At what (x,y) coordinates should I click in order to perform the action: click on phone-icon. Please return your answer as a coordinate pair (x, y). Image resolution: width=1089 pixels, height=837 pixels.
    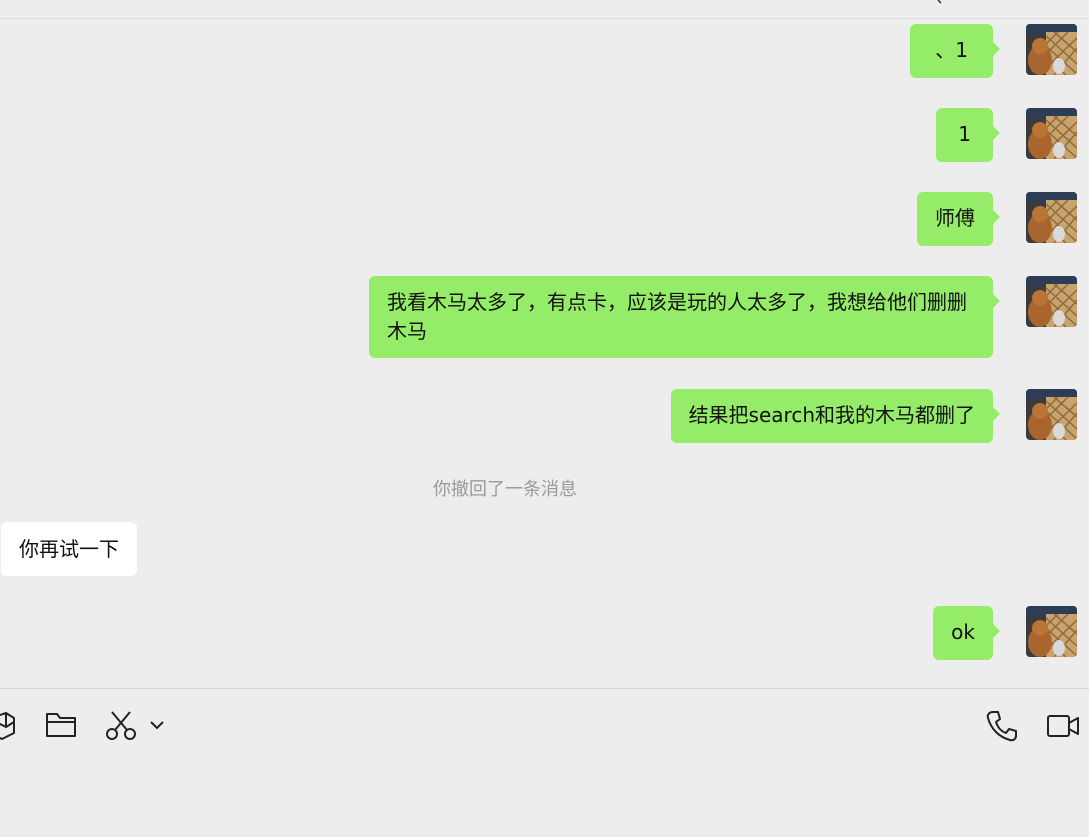
    Looking at the image, I should click on (1002, 726).